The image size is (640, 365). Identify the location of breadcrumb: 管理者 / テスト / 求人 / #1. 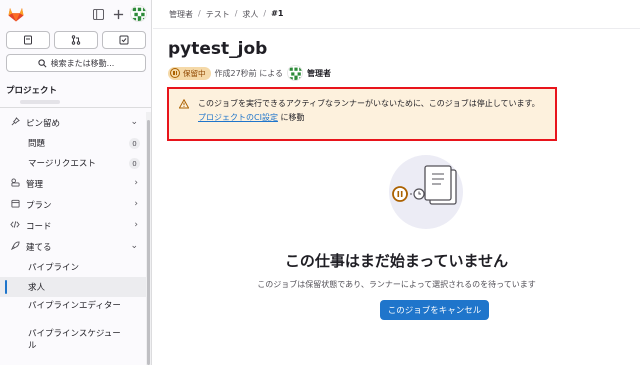
(226, 14).